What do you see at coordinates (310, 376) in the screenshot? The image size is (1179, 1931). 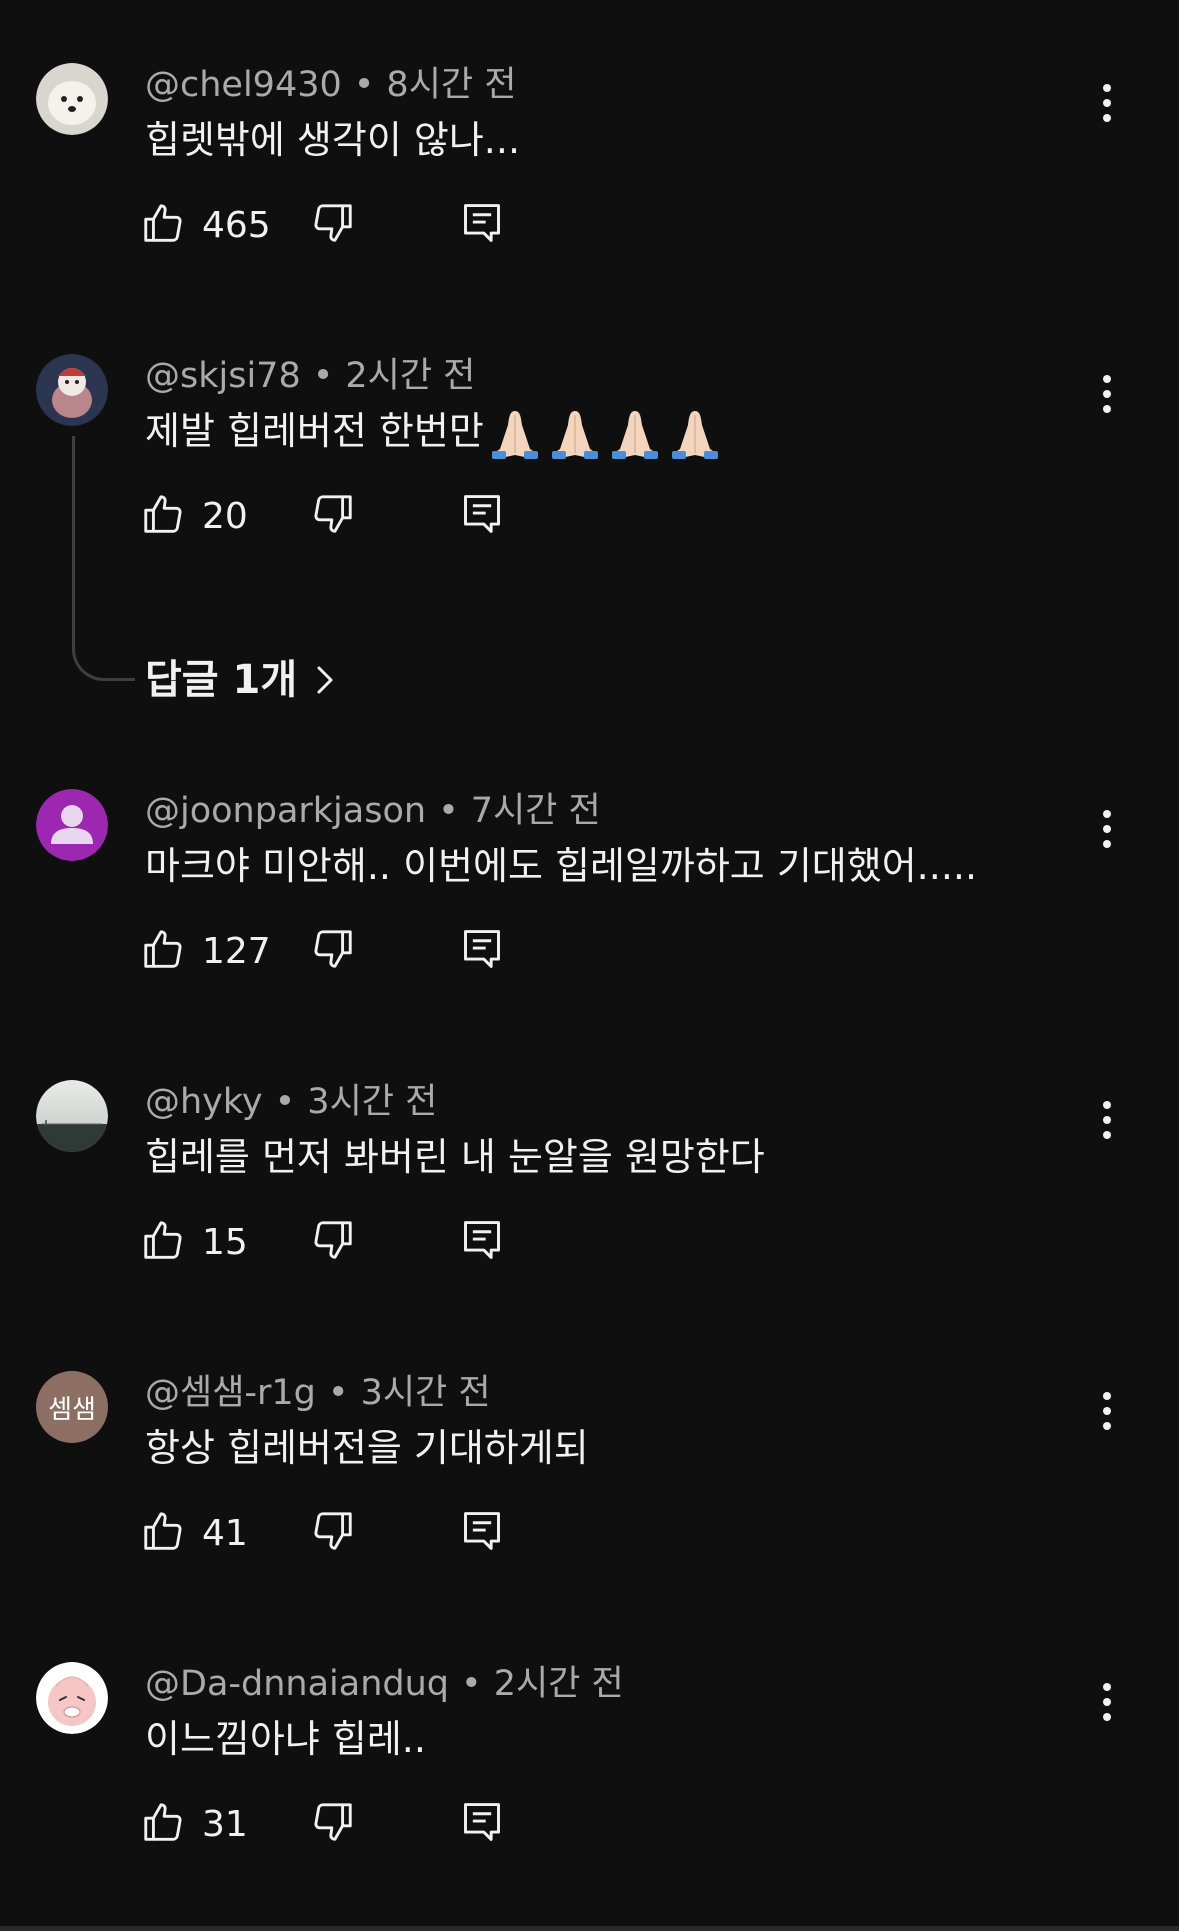 I see `comment-meta: @skjsi78 • 2시간 전` at bounding box center [310, 376].